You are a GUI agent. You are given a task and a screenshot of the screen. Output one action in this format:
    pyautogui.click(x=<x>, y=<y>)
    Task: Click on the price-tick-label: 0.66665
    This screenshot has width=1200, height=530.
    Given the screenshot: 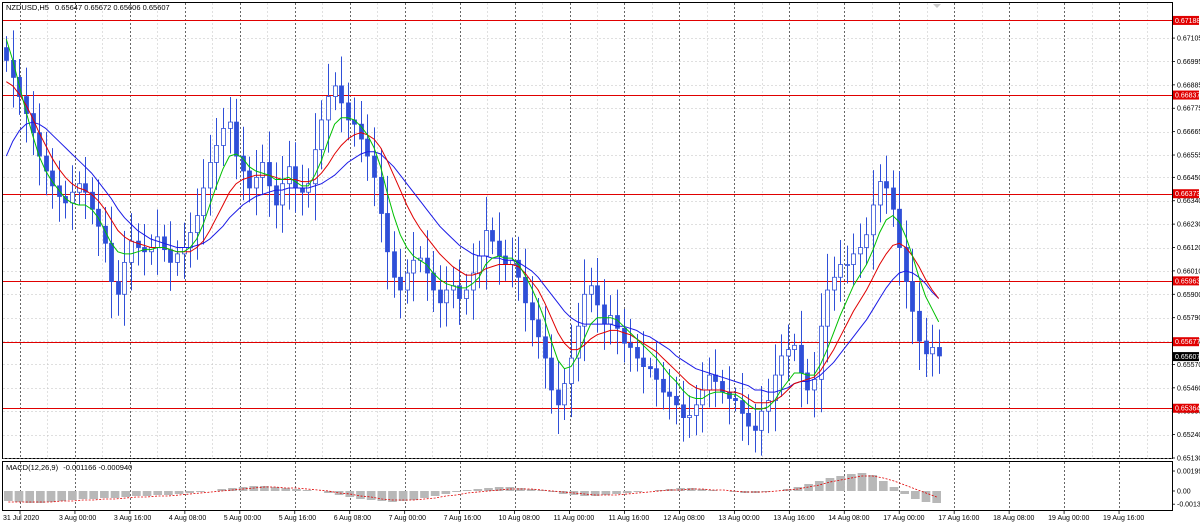 What is the action you would take?
    pyautogui.click(x=1188, y=132)
    